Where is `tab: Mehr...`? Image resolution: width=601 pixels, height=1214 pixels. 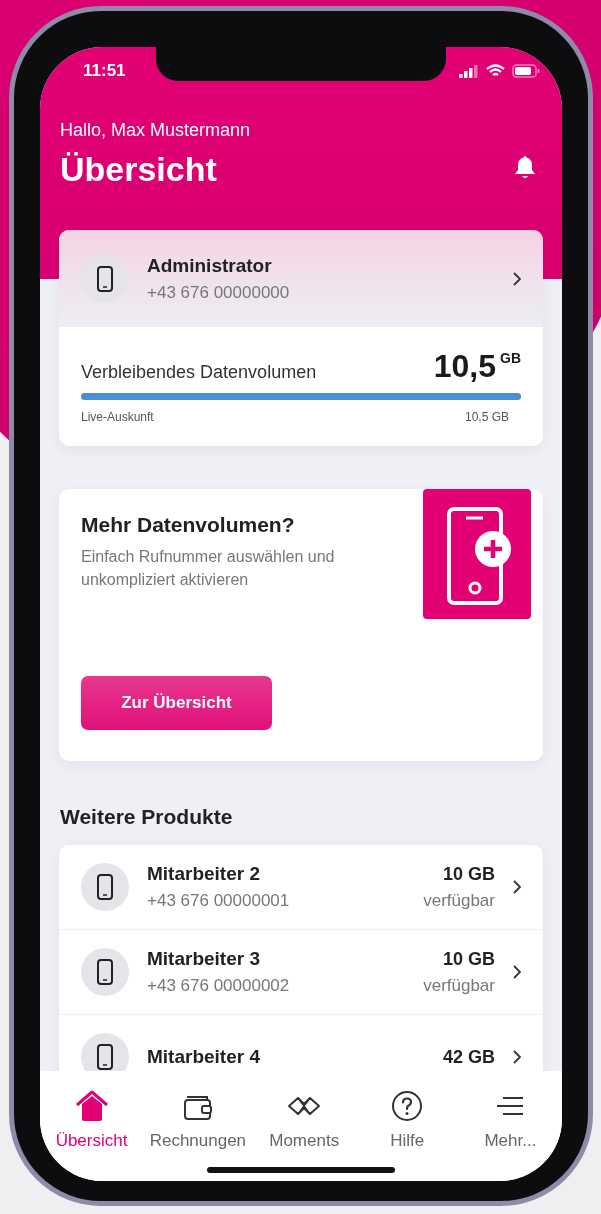 tab: Mehr... is located at coordinates (510, 1120).